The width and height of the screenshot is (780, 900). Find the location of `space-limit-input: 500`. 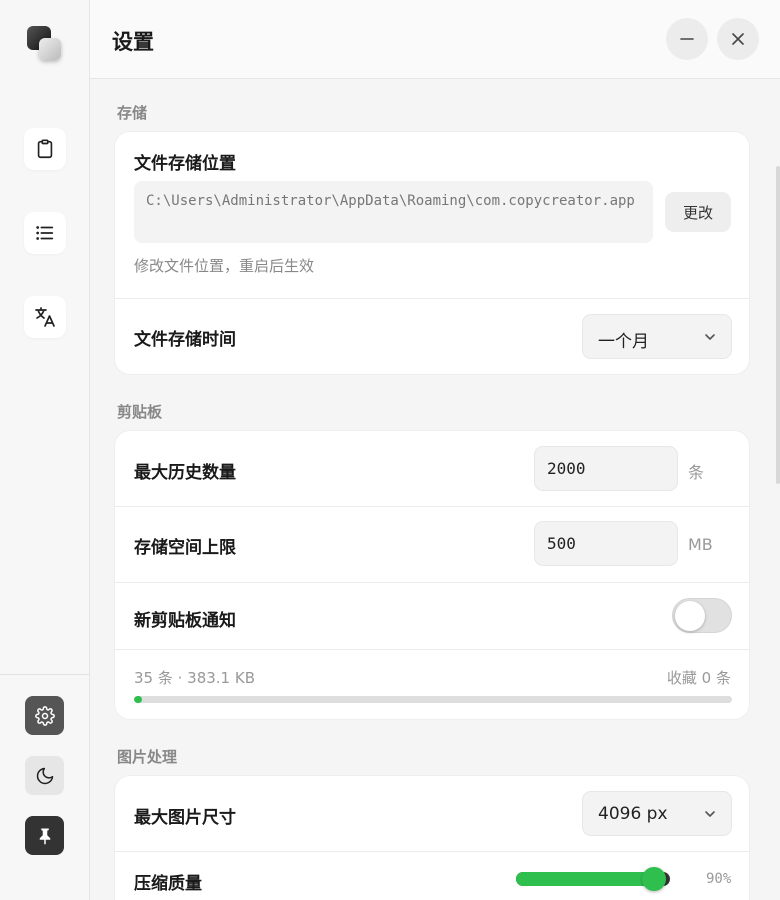

space-limit-input: 500 is located at coordinates (606, 543).